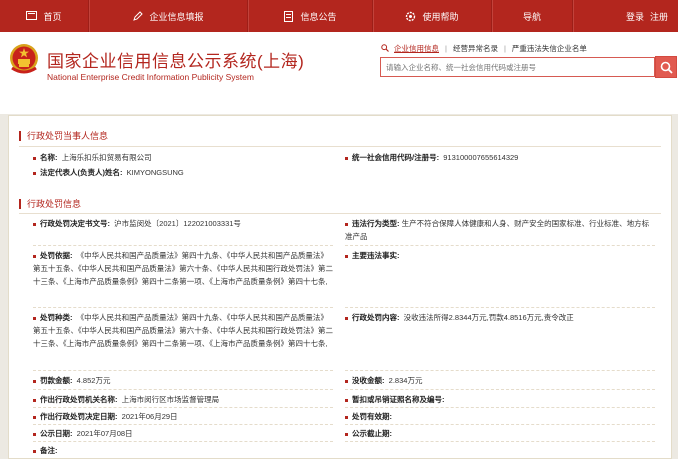 The image size is (678, 459). Describe the element at coordinates (105, 416) in the screenshot. I see `penalty-date-row: 作出行政处罚决定日期: 2021年06月29日` at that location.